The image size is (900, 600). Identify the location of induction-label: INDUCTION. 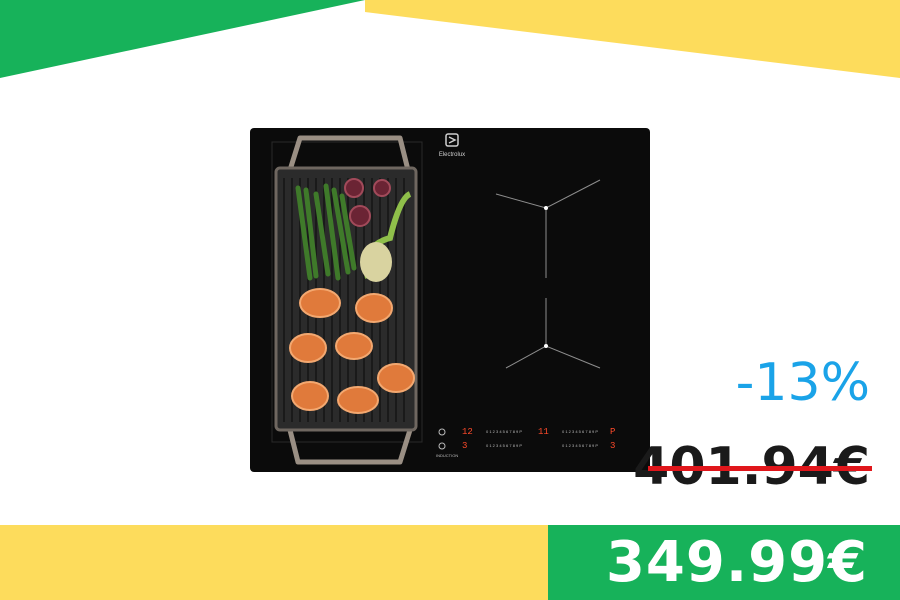
(447, 455).